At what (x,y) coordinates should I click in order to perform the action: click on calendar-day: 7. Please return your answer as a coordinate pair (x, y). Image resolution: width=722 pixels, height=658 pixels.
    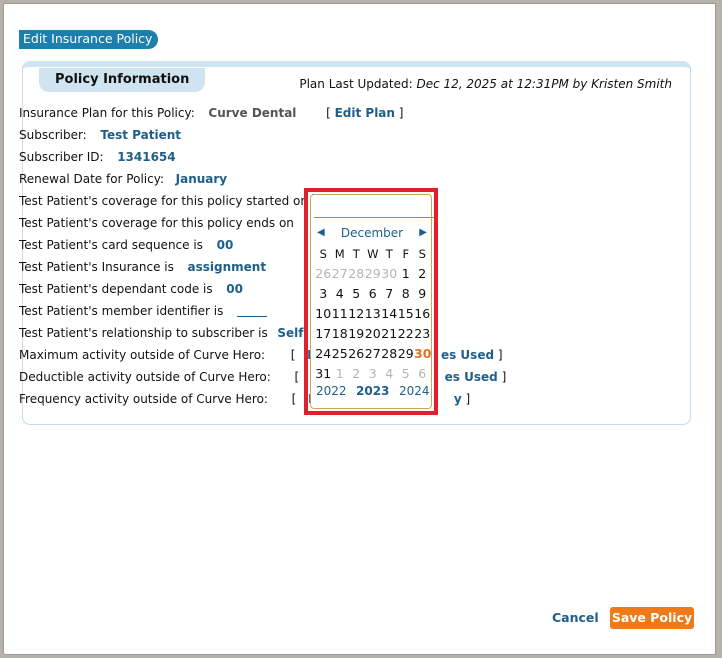
    Looking at the image, I should click on (389, 295).